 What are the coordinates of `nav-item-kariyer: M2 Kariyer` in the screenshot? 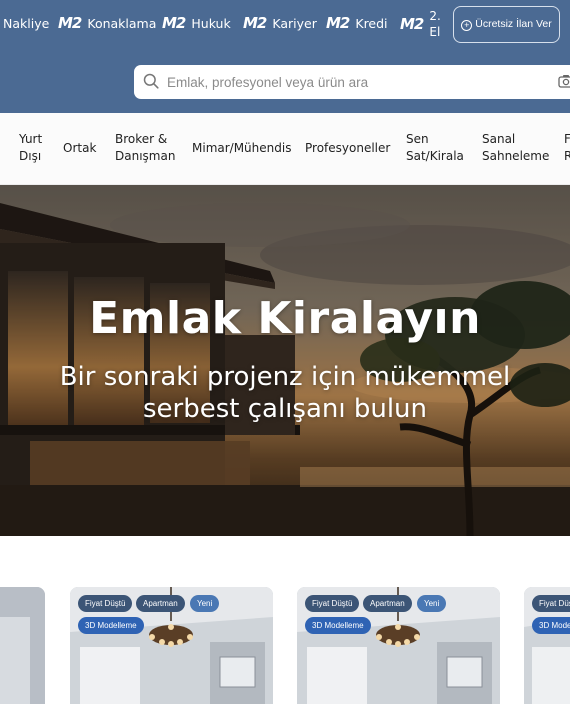 It's located at (280, 23).